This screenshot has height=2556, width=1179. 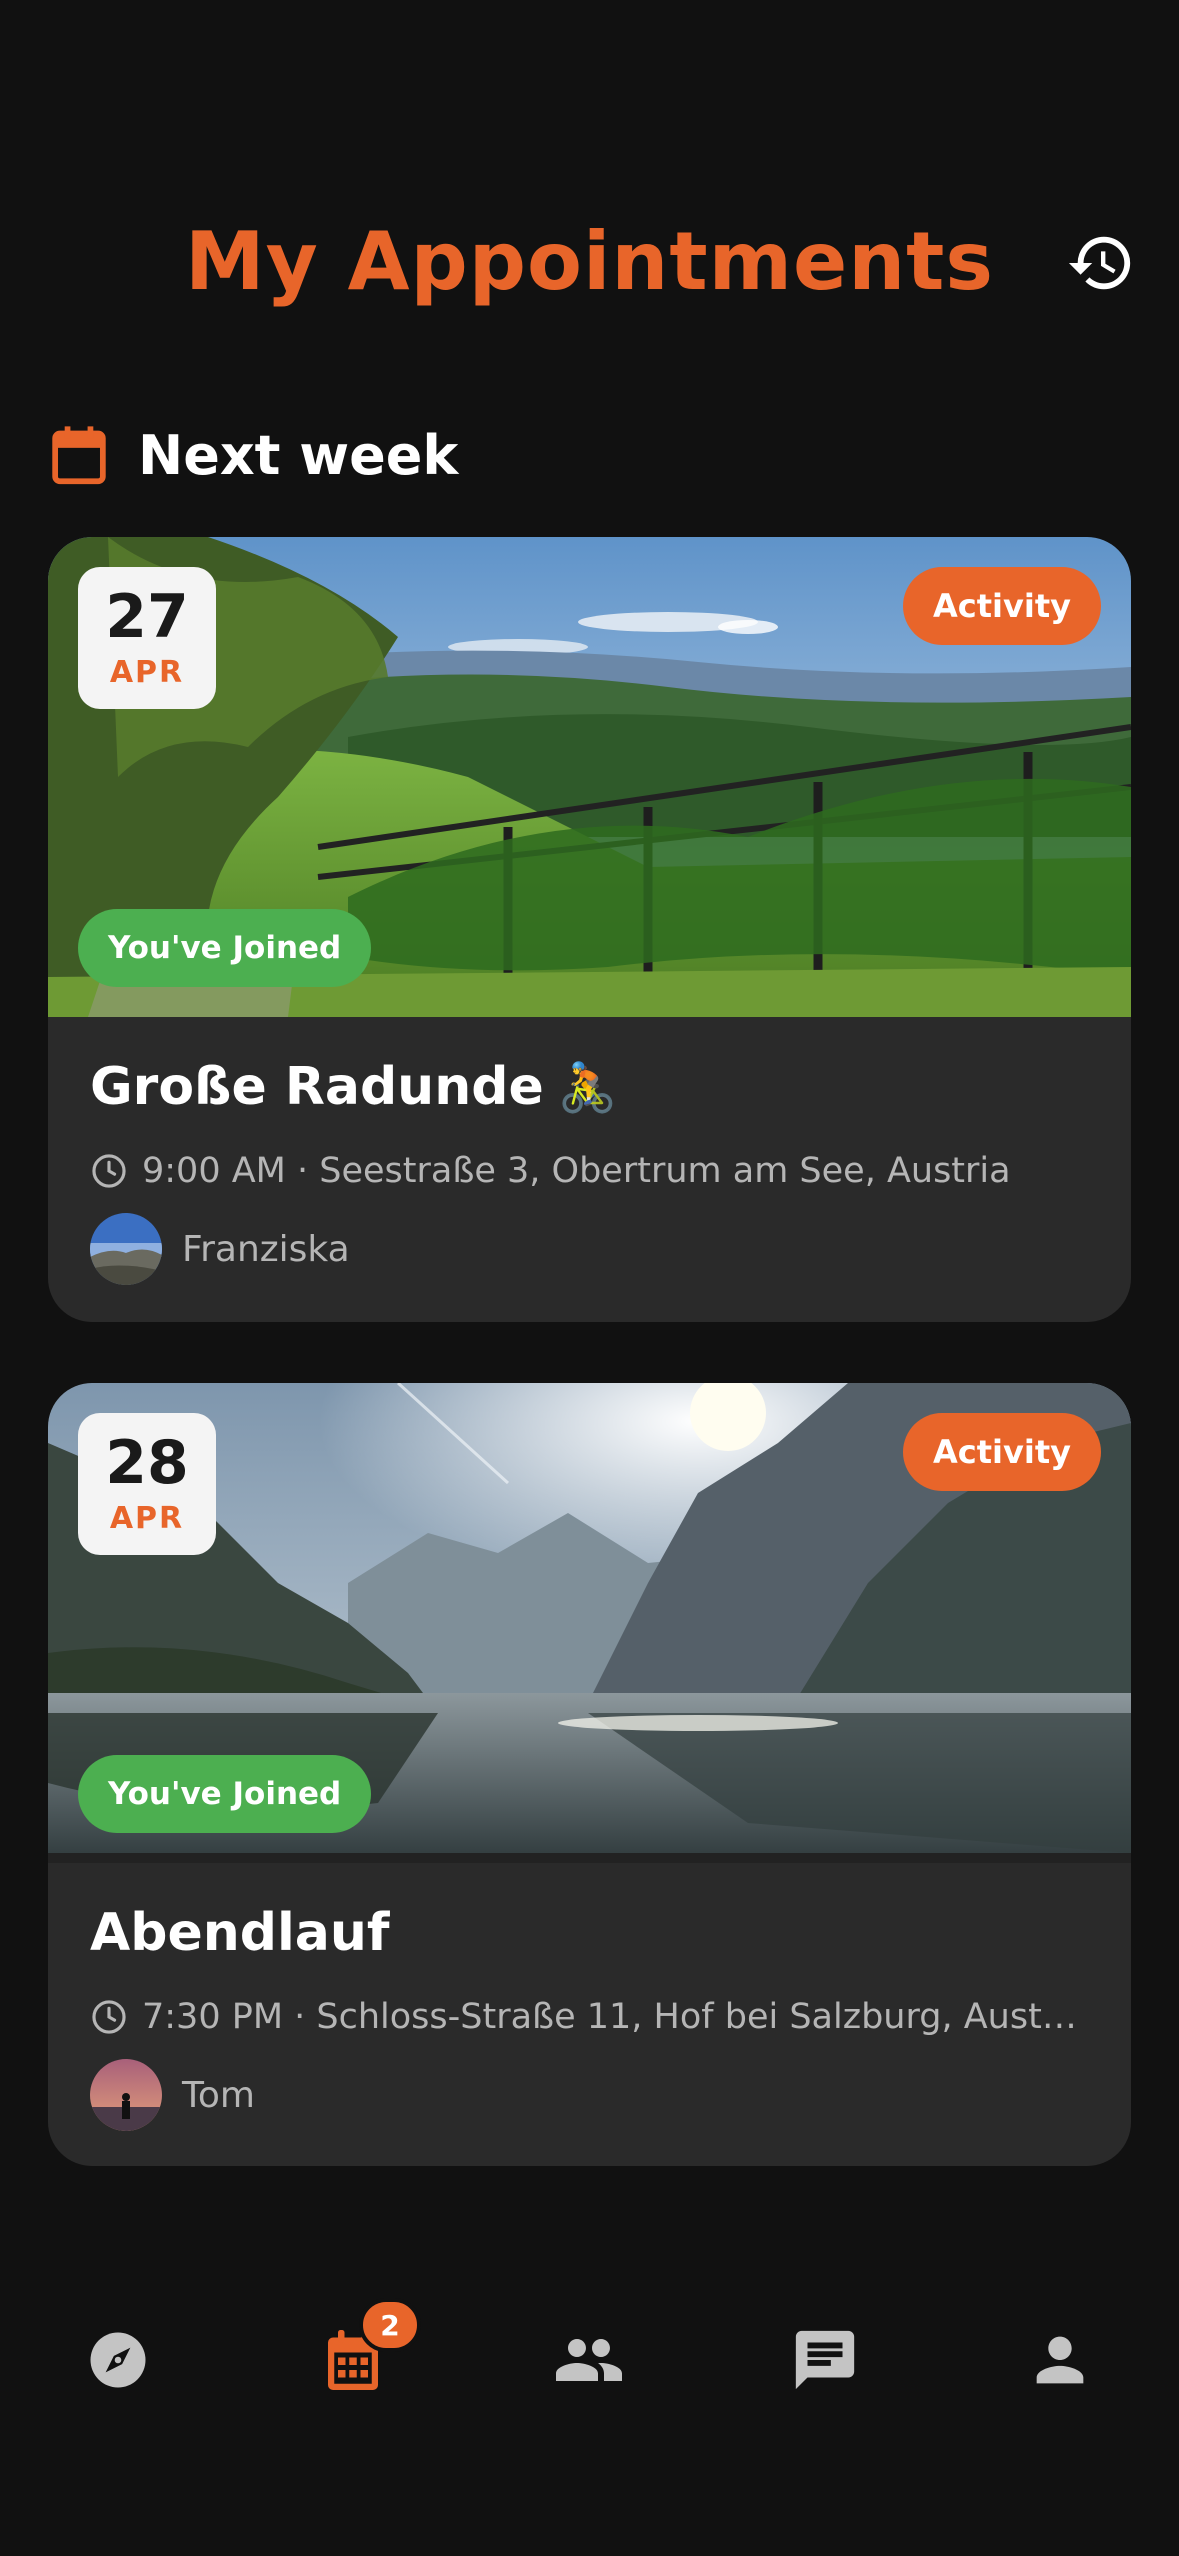 What do you see at coordinates (147, 616) in the screenshot?
I see `date-day: 27` at bounding box center [147, 616].